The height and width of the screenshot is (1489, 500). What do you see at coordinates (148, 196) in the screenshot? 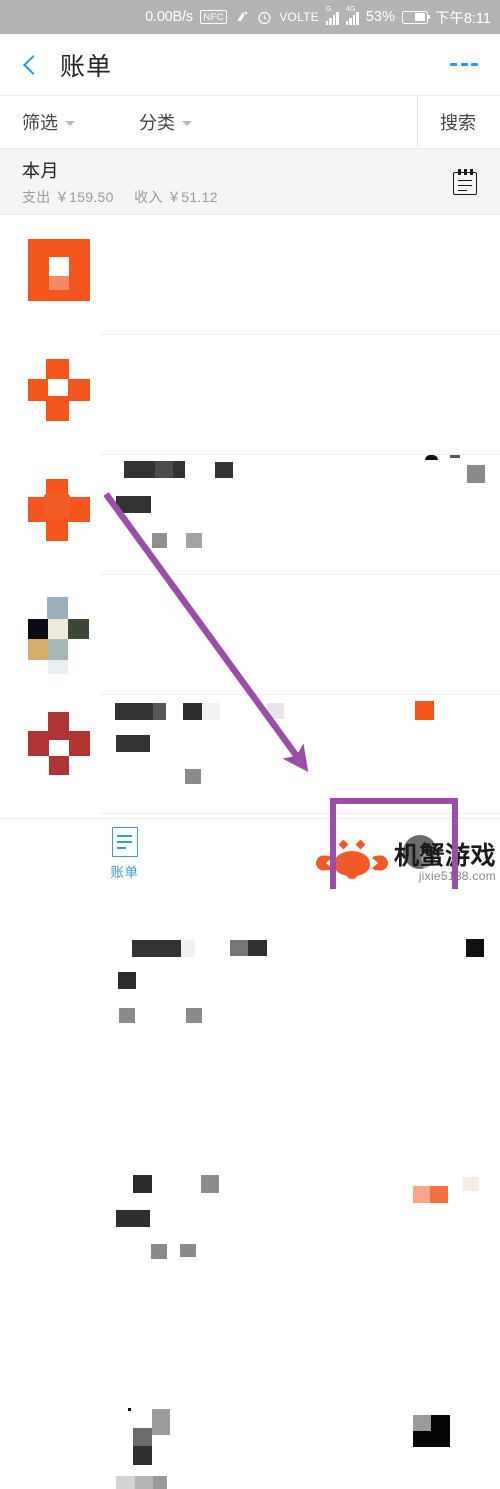
I see `income-label: 收入` at bounding box center [148, 196].